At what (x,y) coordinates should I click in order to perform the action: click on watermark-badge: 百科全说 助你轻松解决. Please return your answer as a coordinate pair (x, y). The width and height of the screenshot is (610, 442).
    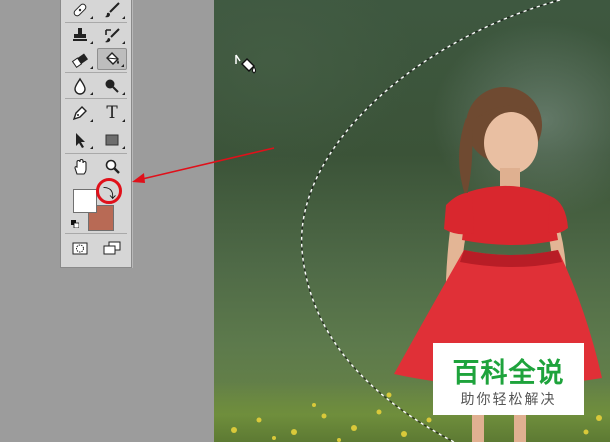
    Looking at the image, I should click on (508, 379).